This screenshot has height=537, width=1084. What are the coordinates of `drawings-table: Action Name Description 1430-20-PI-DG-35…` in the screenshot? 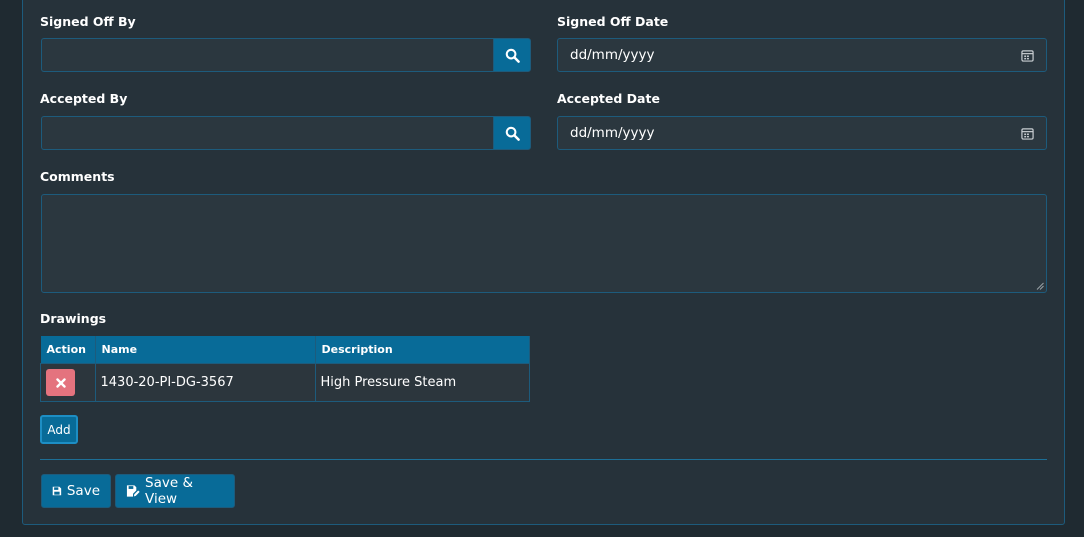 It's located at (285, 369).